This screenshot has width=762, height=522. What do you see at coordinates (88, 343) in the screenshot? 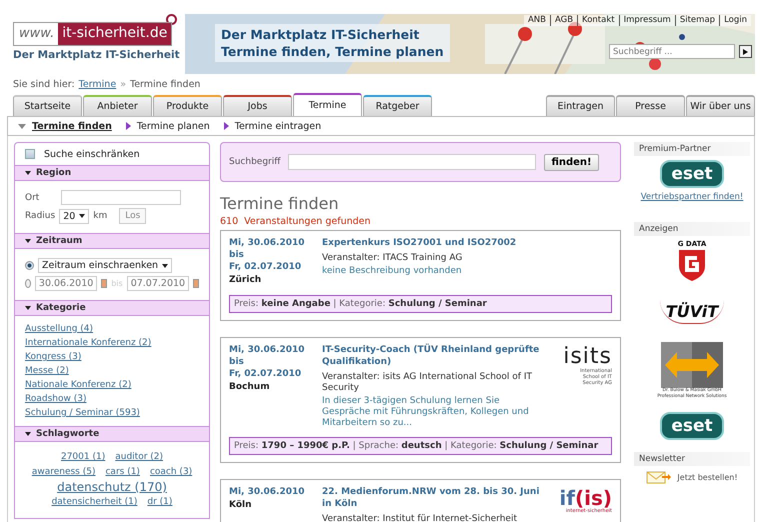
I see `category-link: Internationale Konferenz (2)` at bounding box center [88, 343].